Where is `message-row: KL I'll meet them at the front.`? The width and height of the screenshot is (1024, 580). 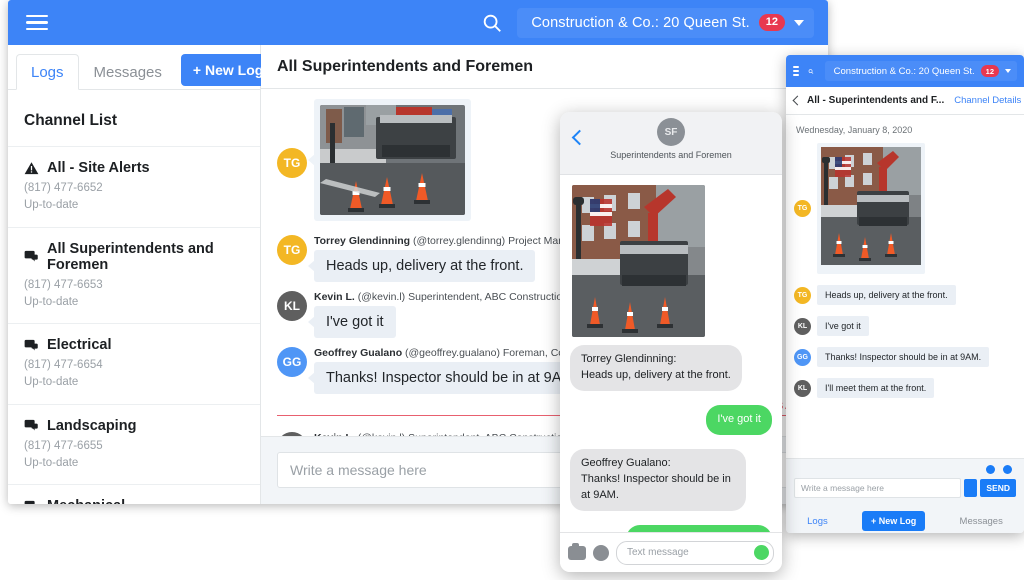 message-row: KL I'll meet them at the front. is located at coordinates (905, 388).